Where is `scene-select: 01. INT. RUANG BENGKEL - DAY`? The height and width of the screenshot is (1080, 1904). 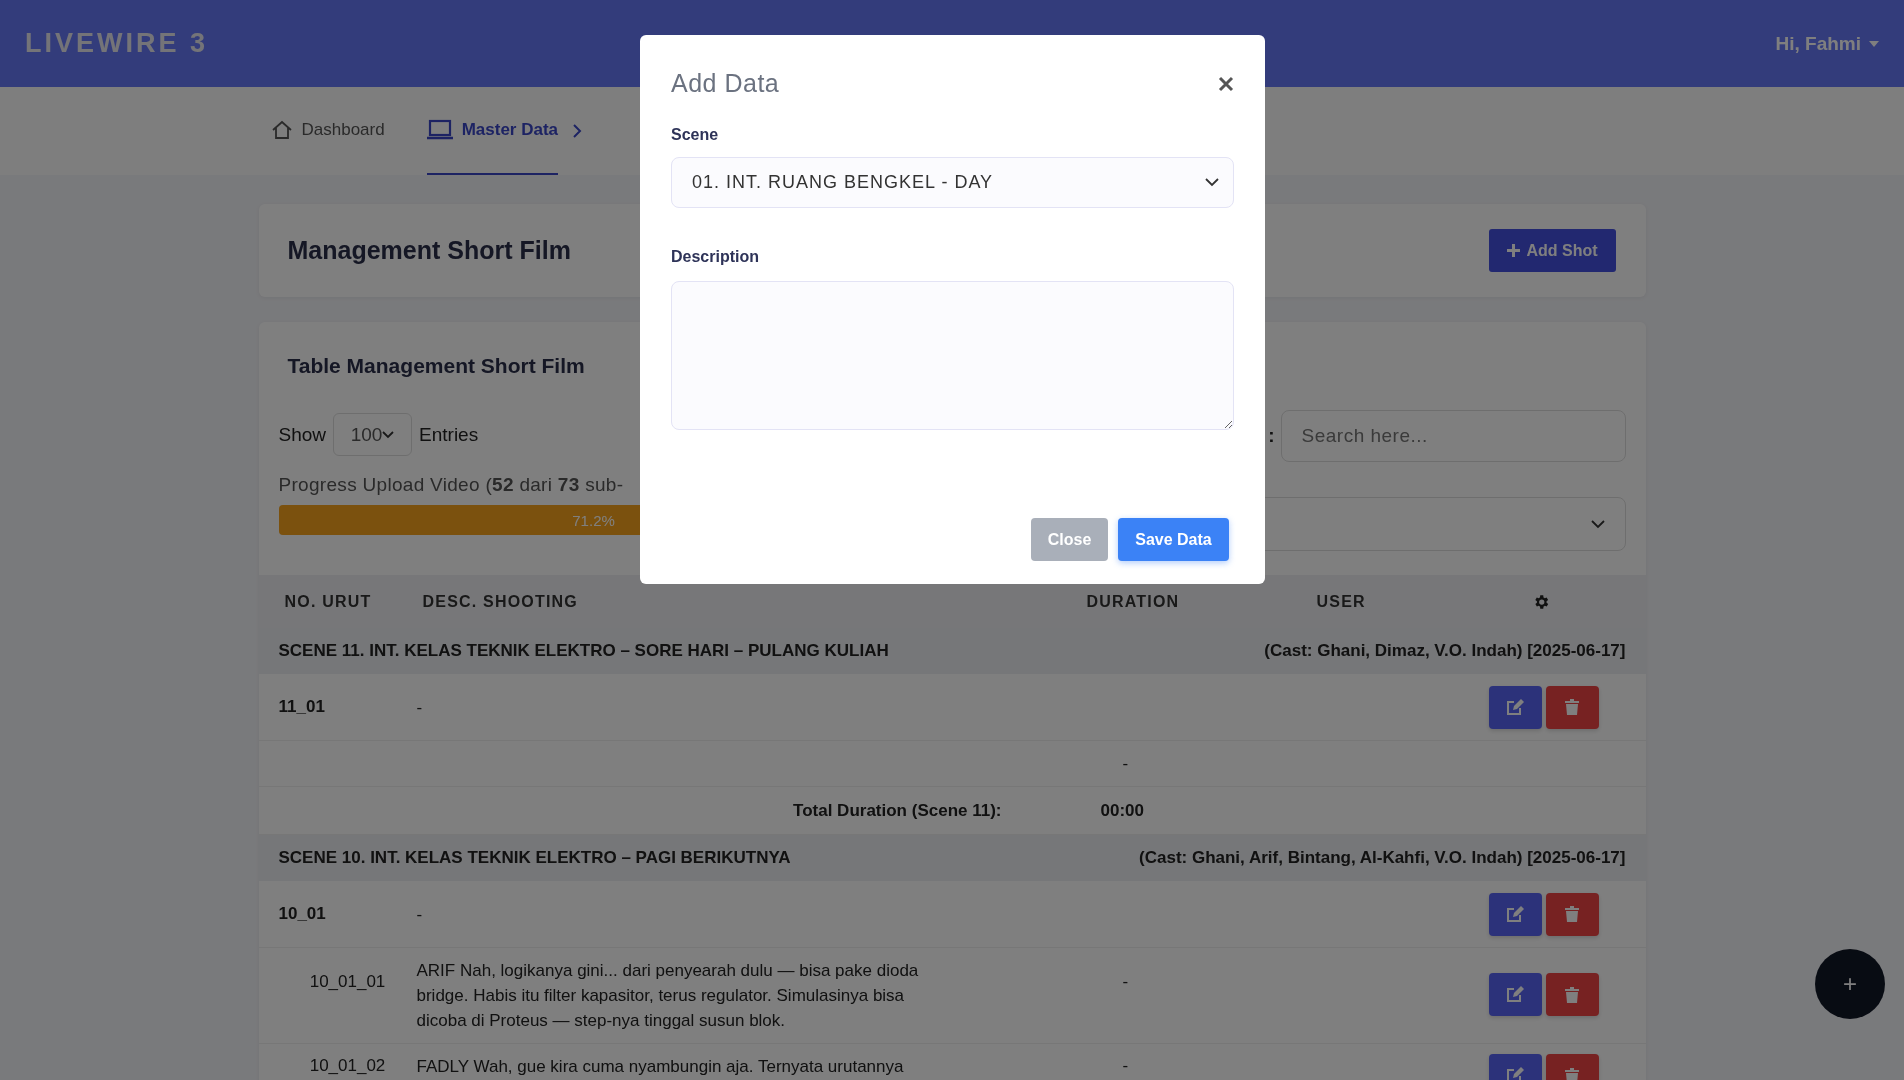
scene-select: 01. INT. RUANG BENGKEL - DAY is located at coordinates (952, 182).